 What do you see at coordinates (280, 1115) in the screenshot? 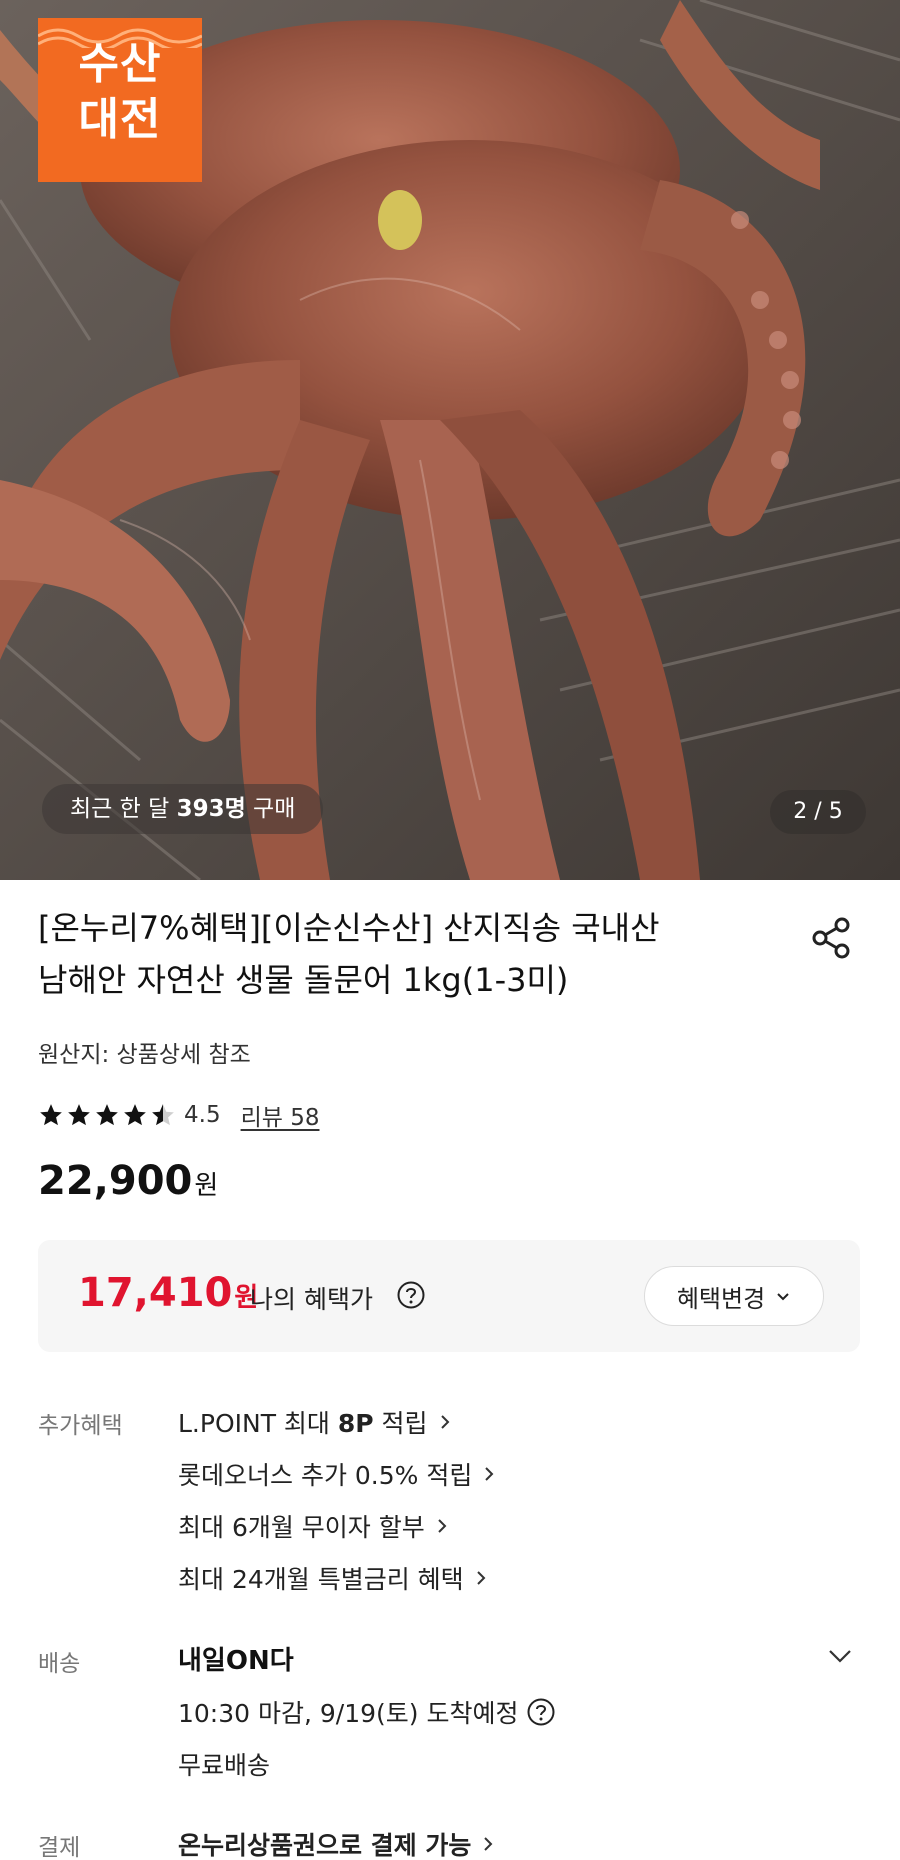
I see `review-link: 리뷰 58` at bounding box center [280, 1115].